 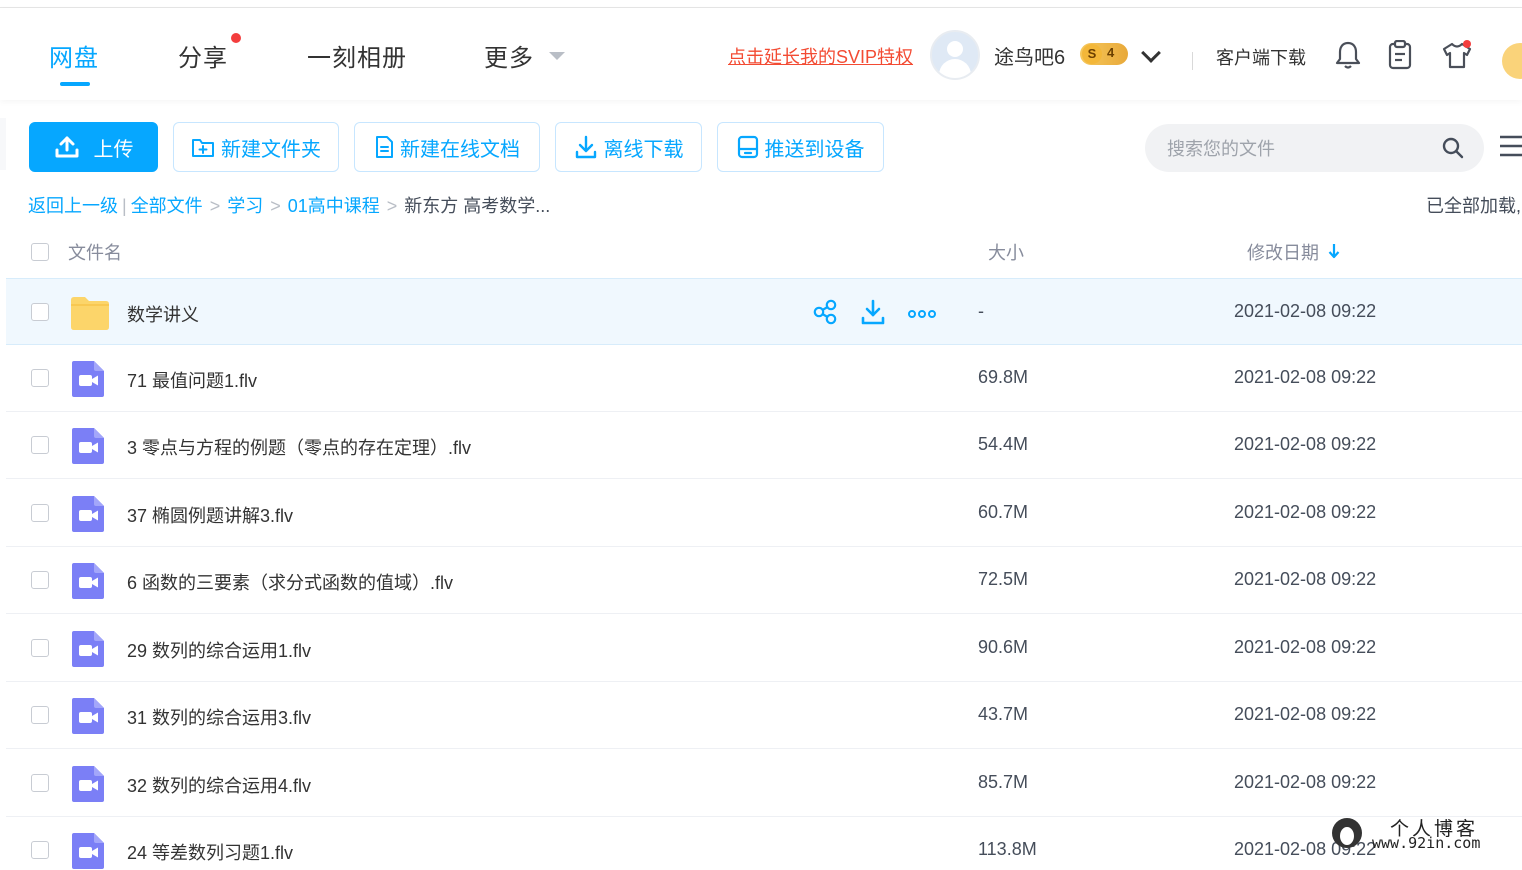 I want to click on file-name: 71 最值问题1.flv, so click(x=192, y=380).